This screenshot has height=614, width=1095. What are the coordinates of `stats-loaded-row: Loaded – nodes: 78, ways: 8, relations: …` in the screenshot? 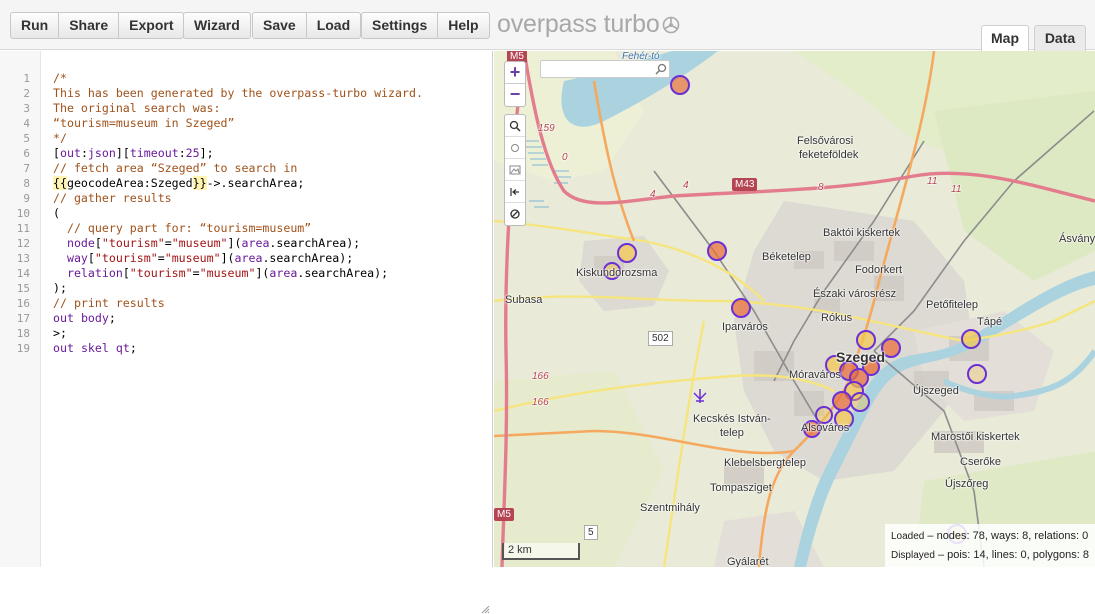 It's located at (990, 536).